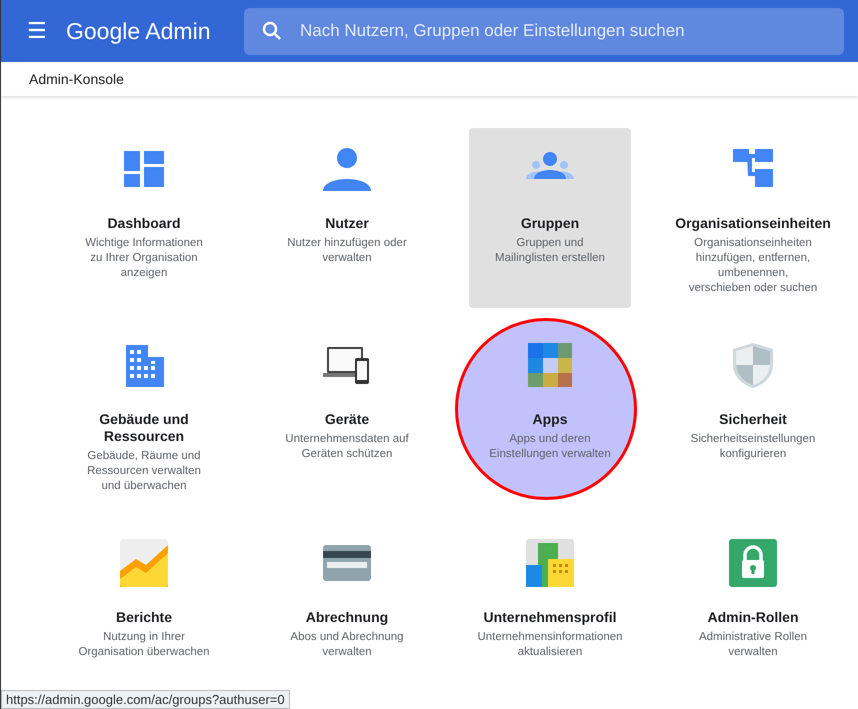 Image resolution: width=858 pixels, height=709 pixels. What do you see at coordinates (550, 251) in the screenshot?
I see `card-description: Gruppen und Mailinglisten erstellen` at bounding box center [550, 251].